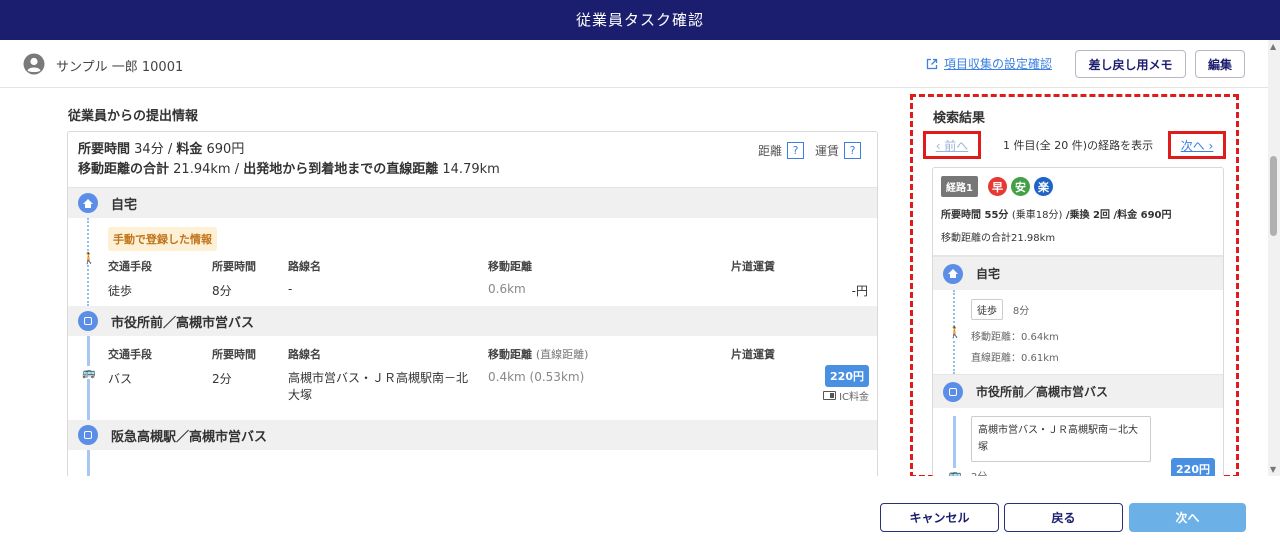 This screenshot has height=558, width=1280. What do you see at coordinates (852, 150) in the screenshot?
I see `help-fare-icon: ?` at bounding box center [852, 150].